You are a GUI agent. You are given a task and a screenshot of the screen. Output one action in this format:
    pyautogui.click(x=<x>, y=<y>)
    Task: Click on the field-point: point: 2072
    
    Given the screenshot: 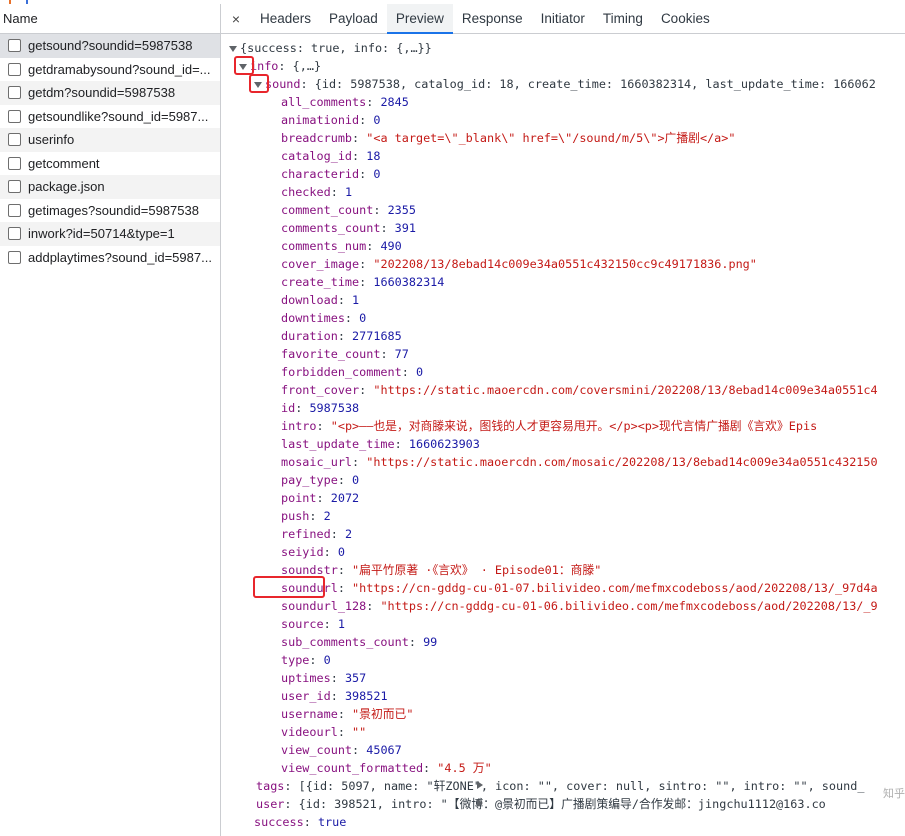 What is the action you would take?
    pyautogui.click(x=320, y=498)
    